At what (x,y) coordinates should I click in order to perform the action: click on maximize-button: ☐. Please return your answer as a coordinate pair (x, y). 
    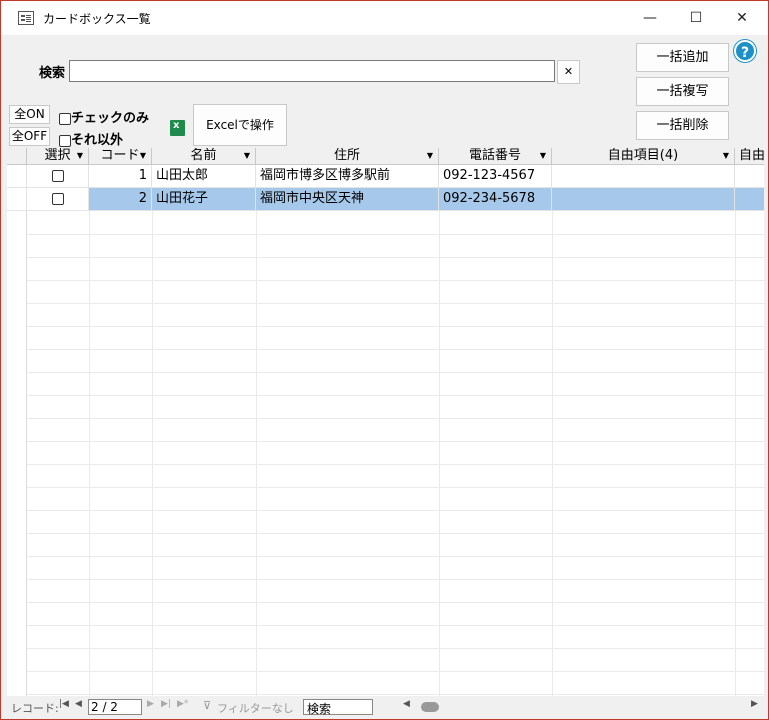
    Looking at the image, I should click on (696, 18).